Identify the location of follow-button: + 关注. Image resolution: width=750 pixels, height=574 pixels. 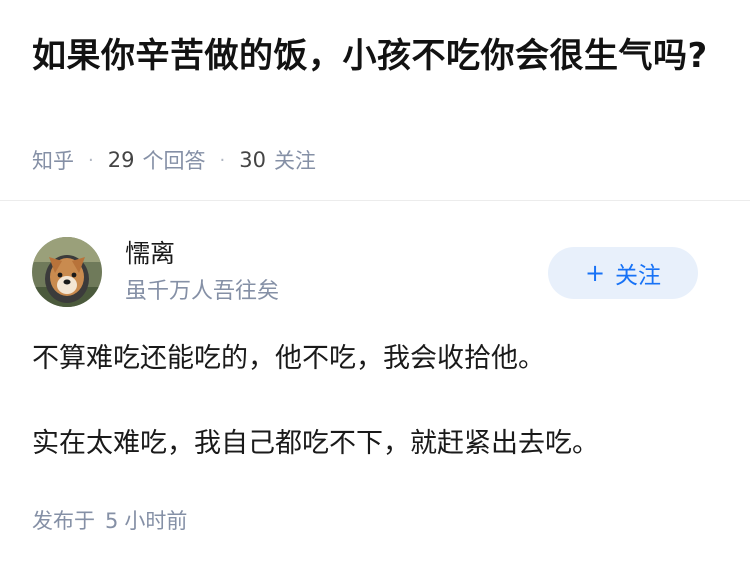
(623, 273).